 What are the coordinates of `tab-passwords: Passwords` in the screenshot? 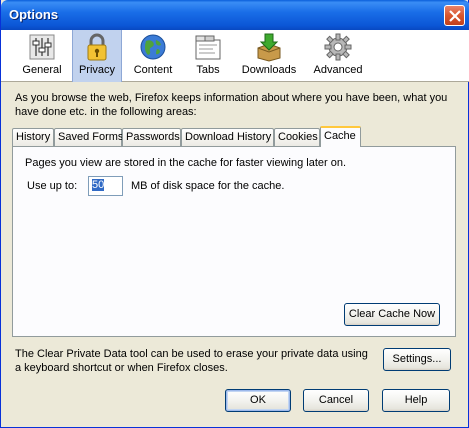 It's located at (151, 137).